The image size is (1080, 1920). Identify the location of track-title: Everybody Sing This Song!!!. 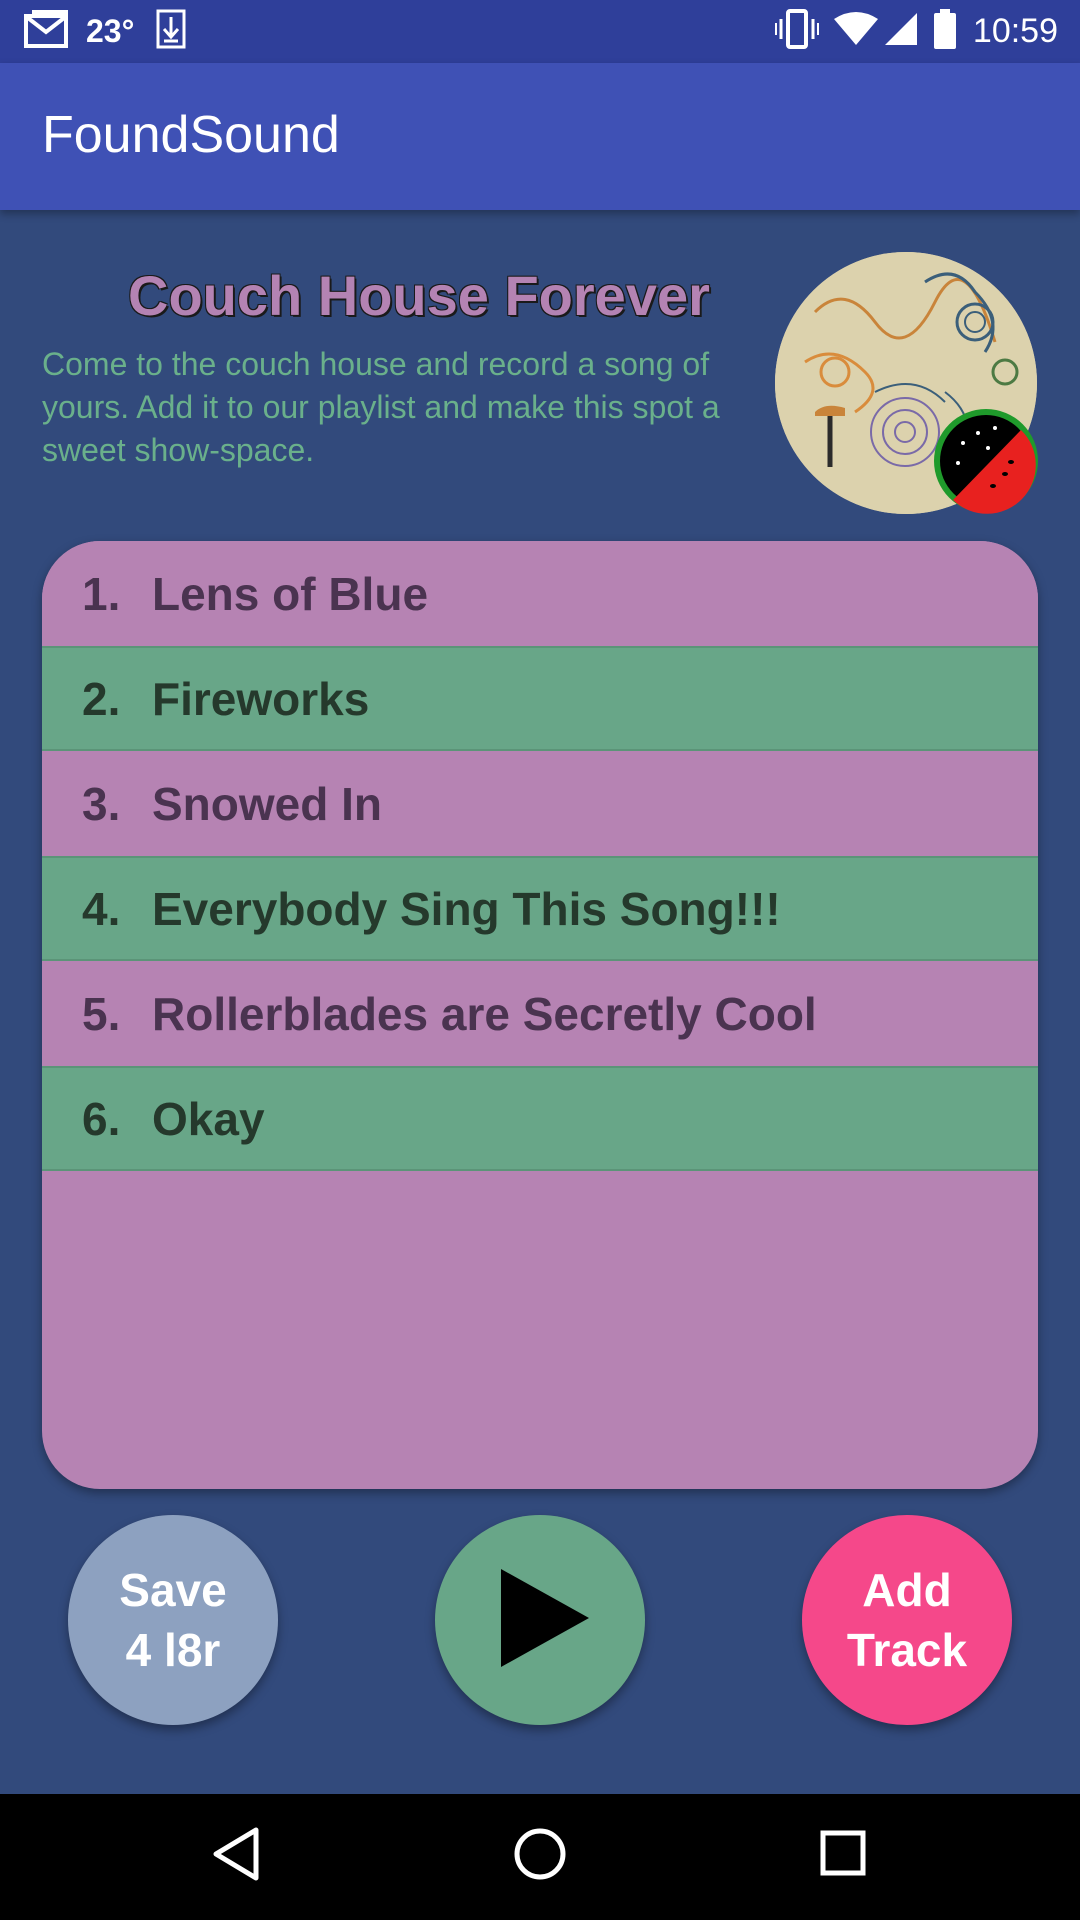
(466, 908).